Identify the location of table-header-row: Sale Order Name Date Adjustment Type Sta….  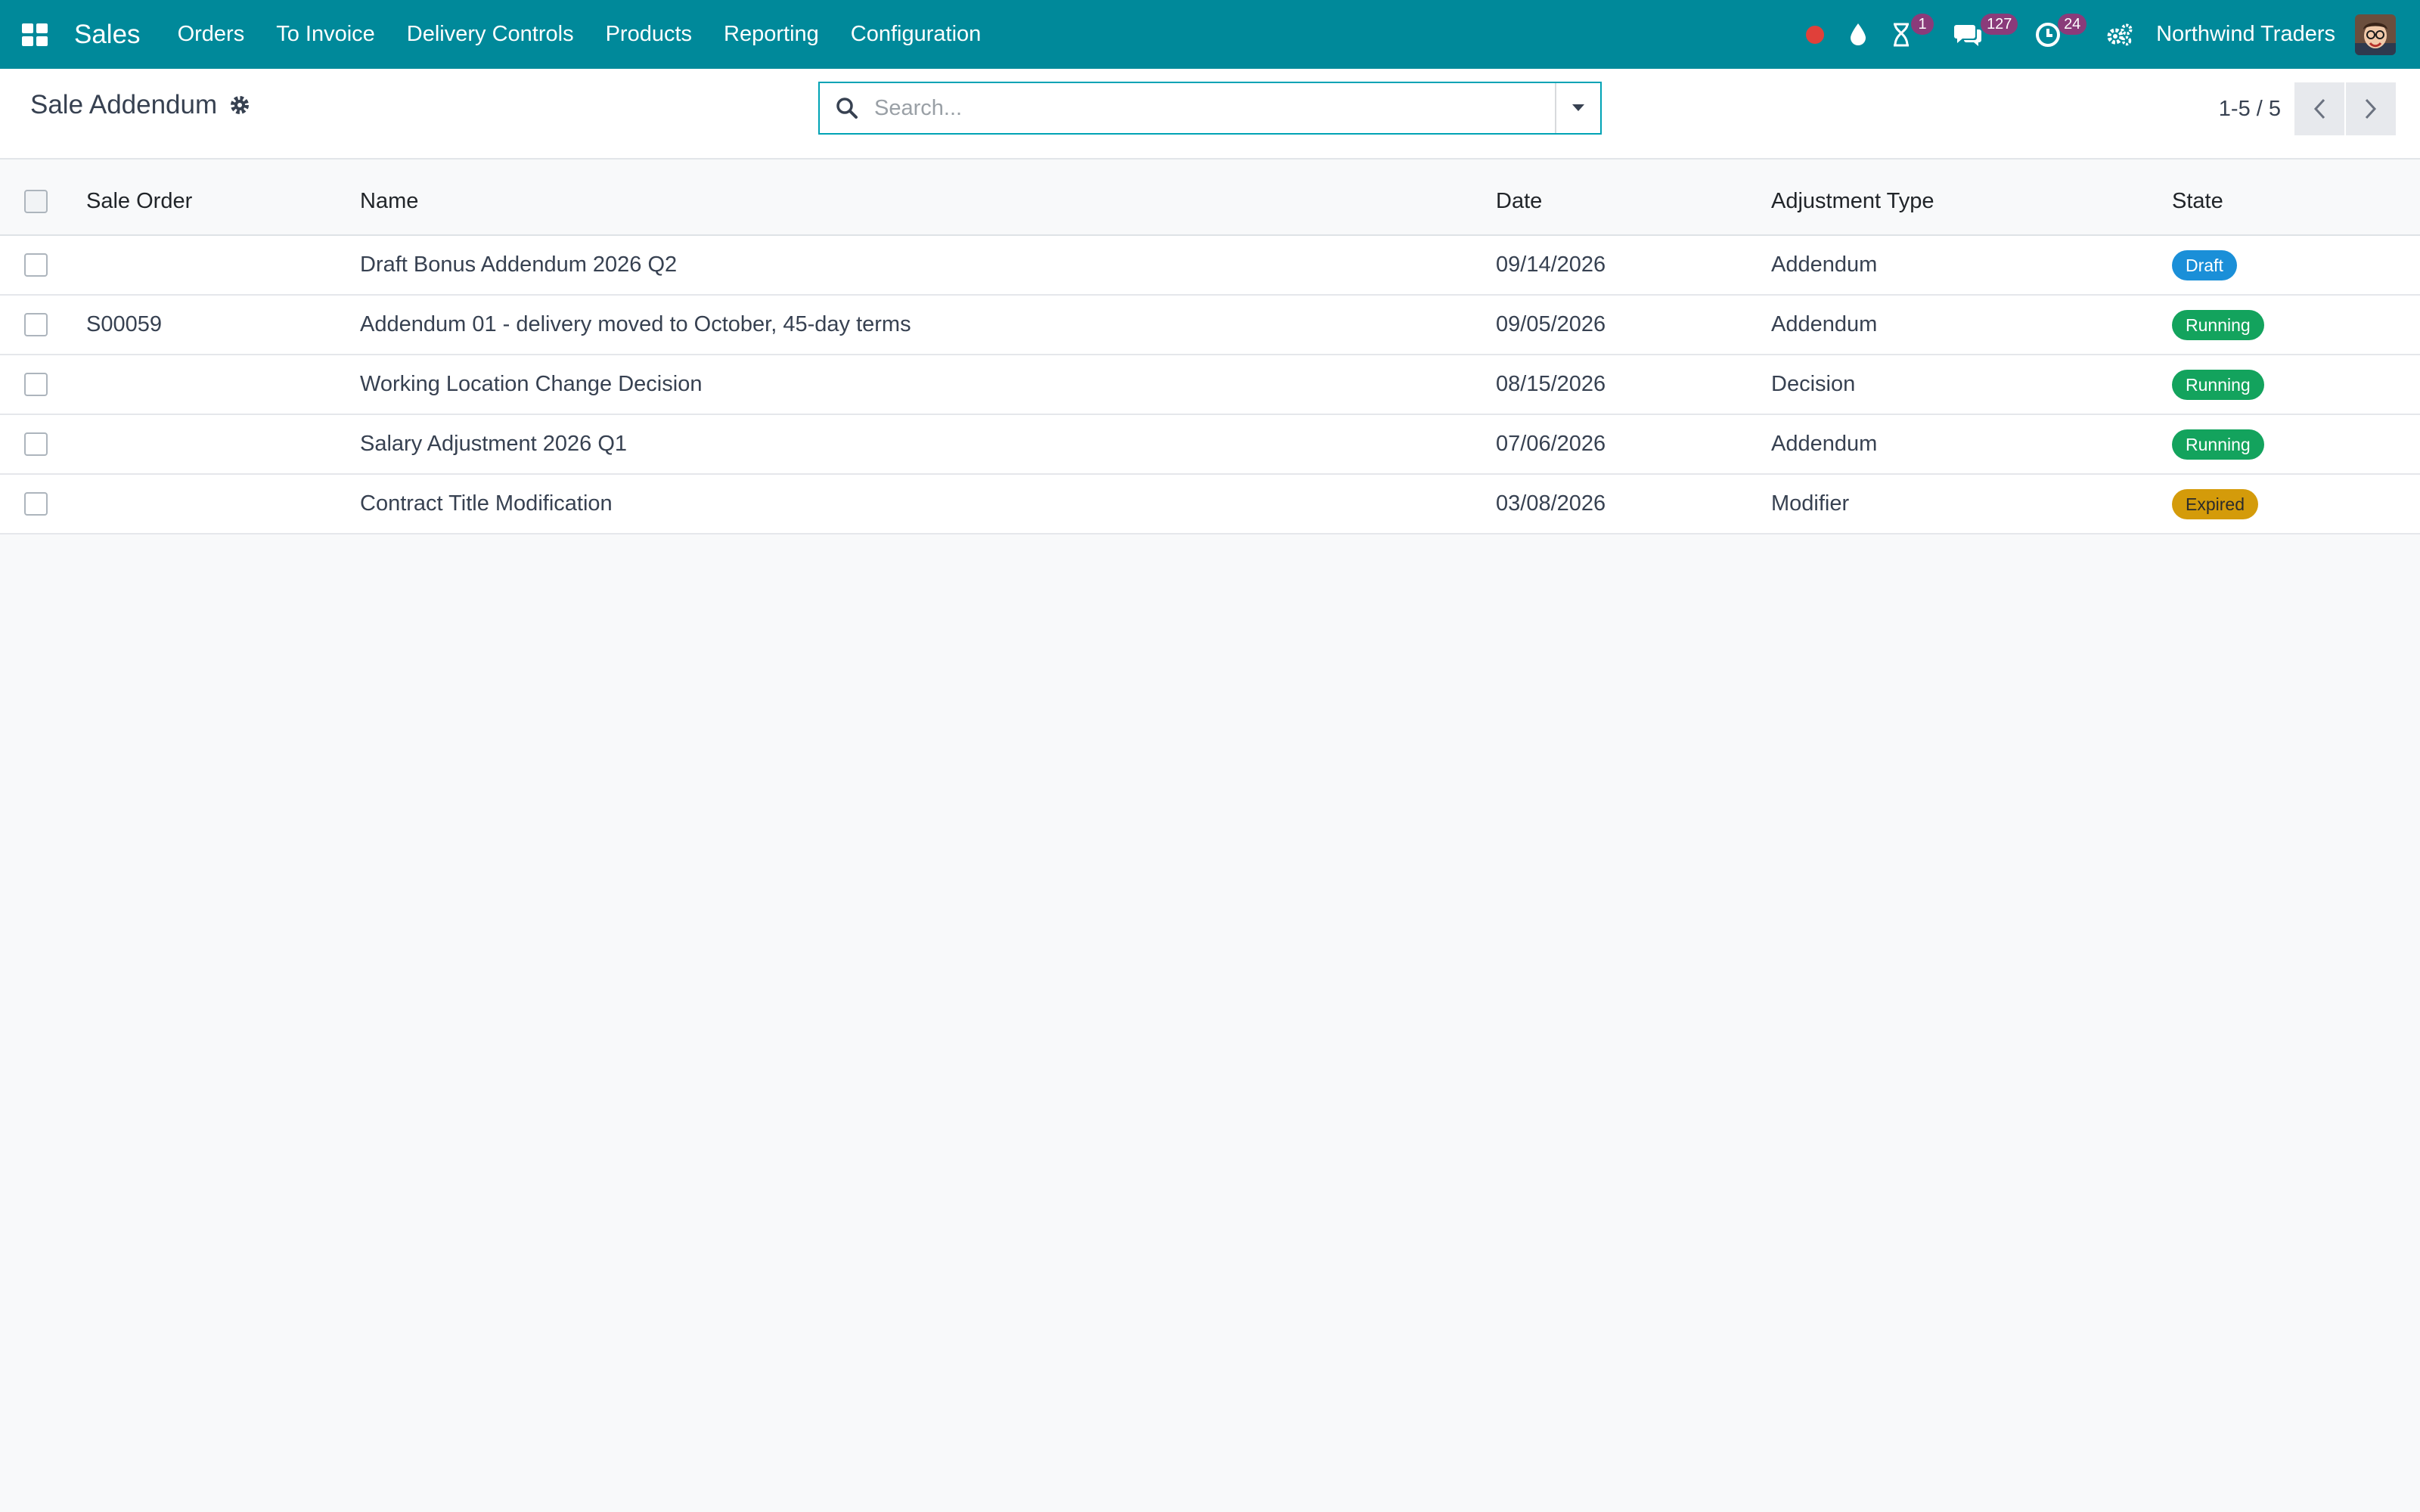
(1210, 201).